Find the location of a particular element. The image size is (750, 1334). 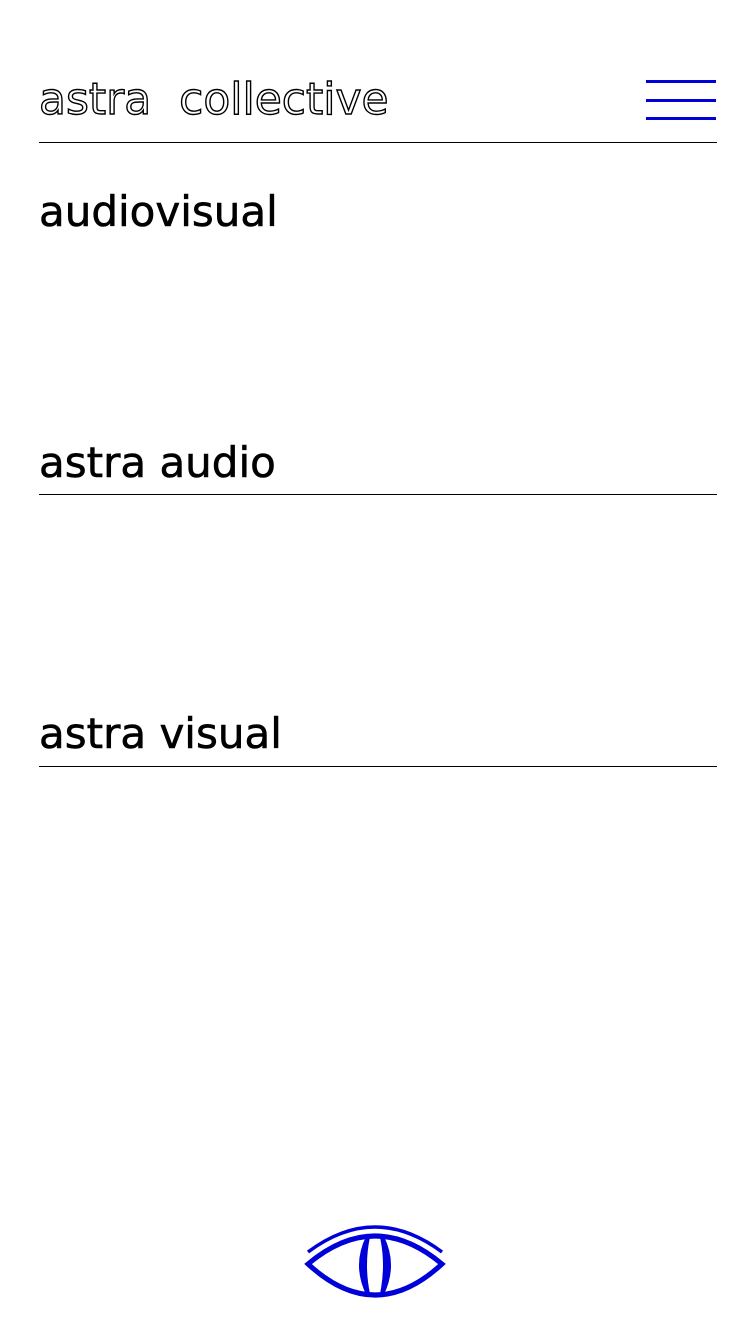

eye-icon is located at coordinates (375, 1263).